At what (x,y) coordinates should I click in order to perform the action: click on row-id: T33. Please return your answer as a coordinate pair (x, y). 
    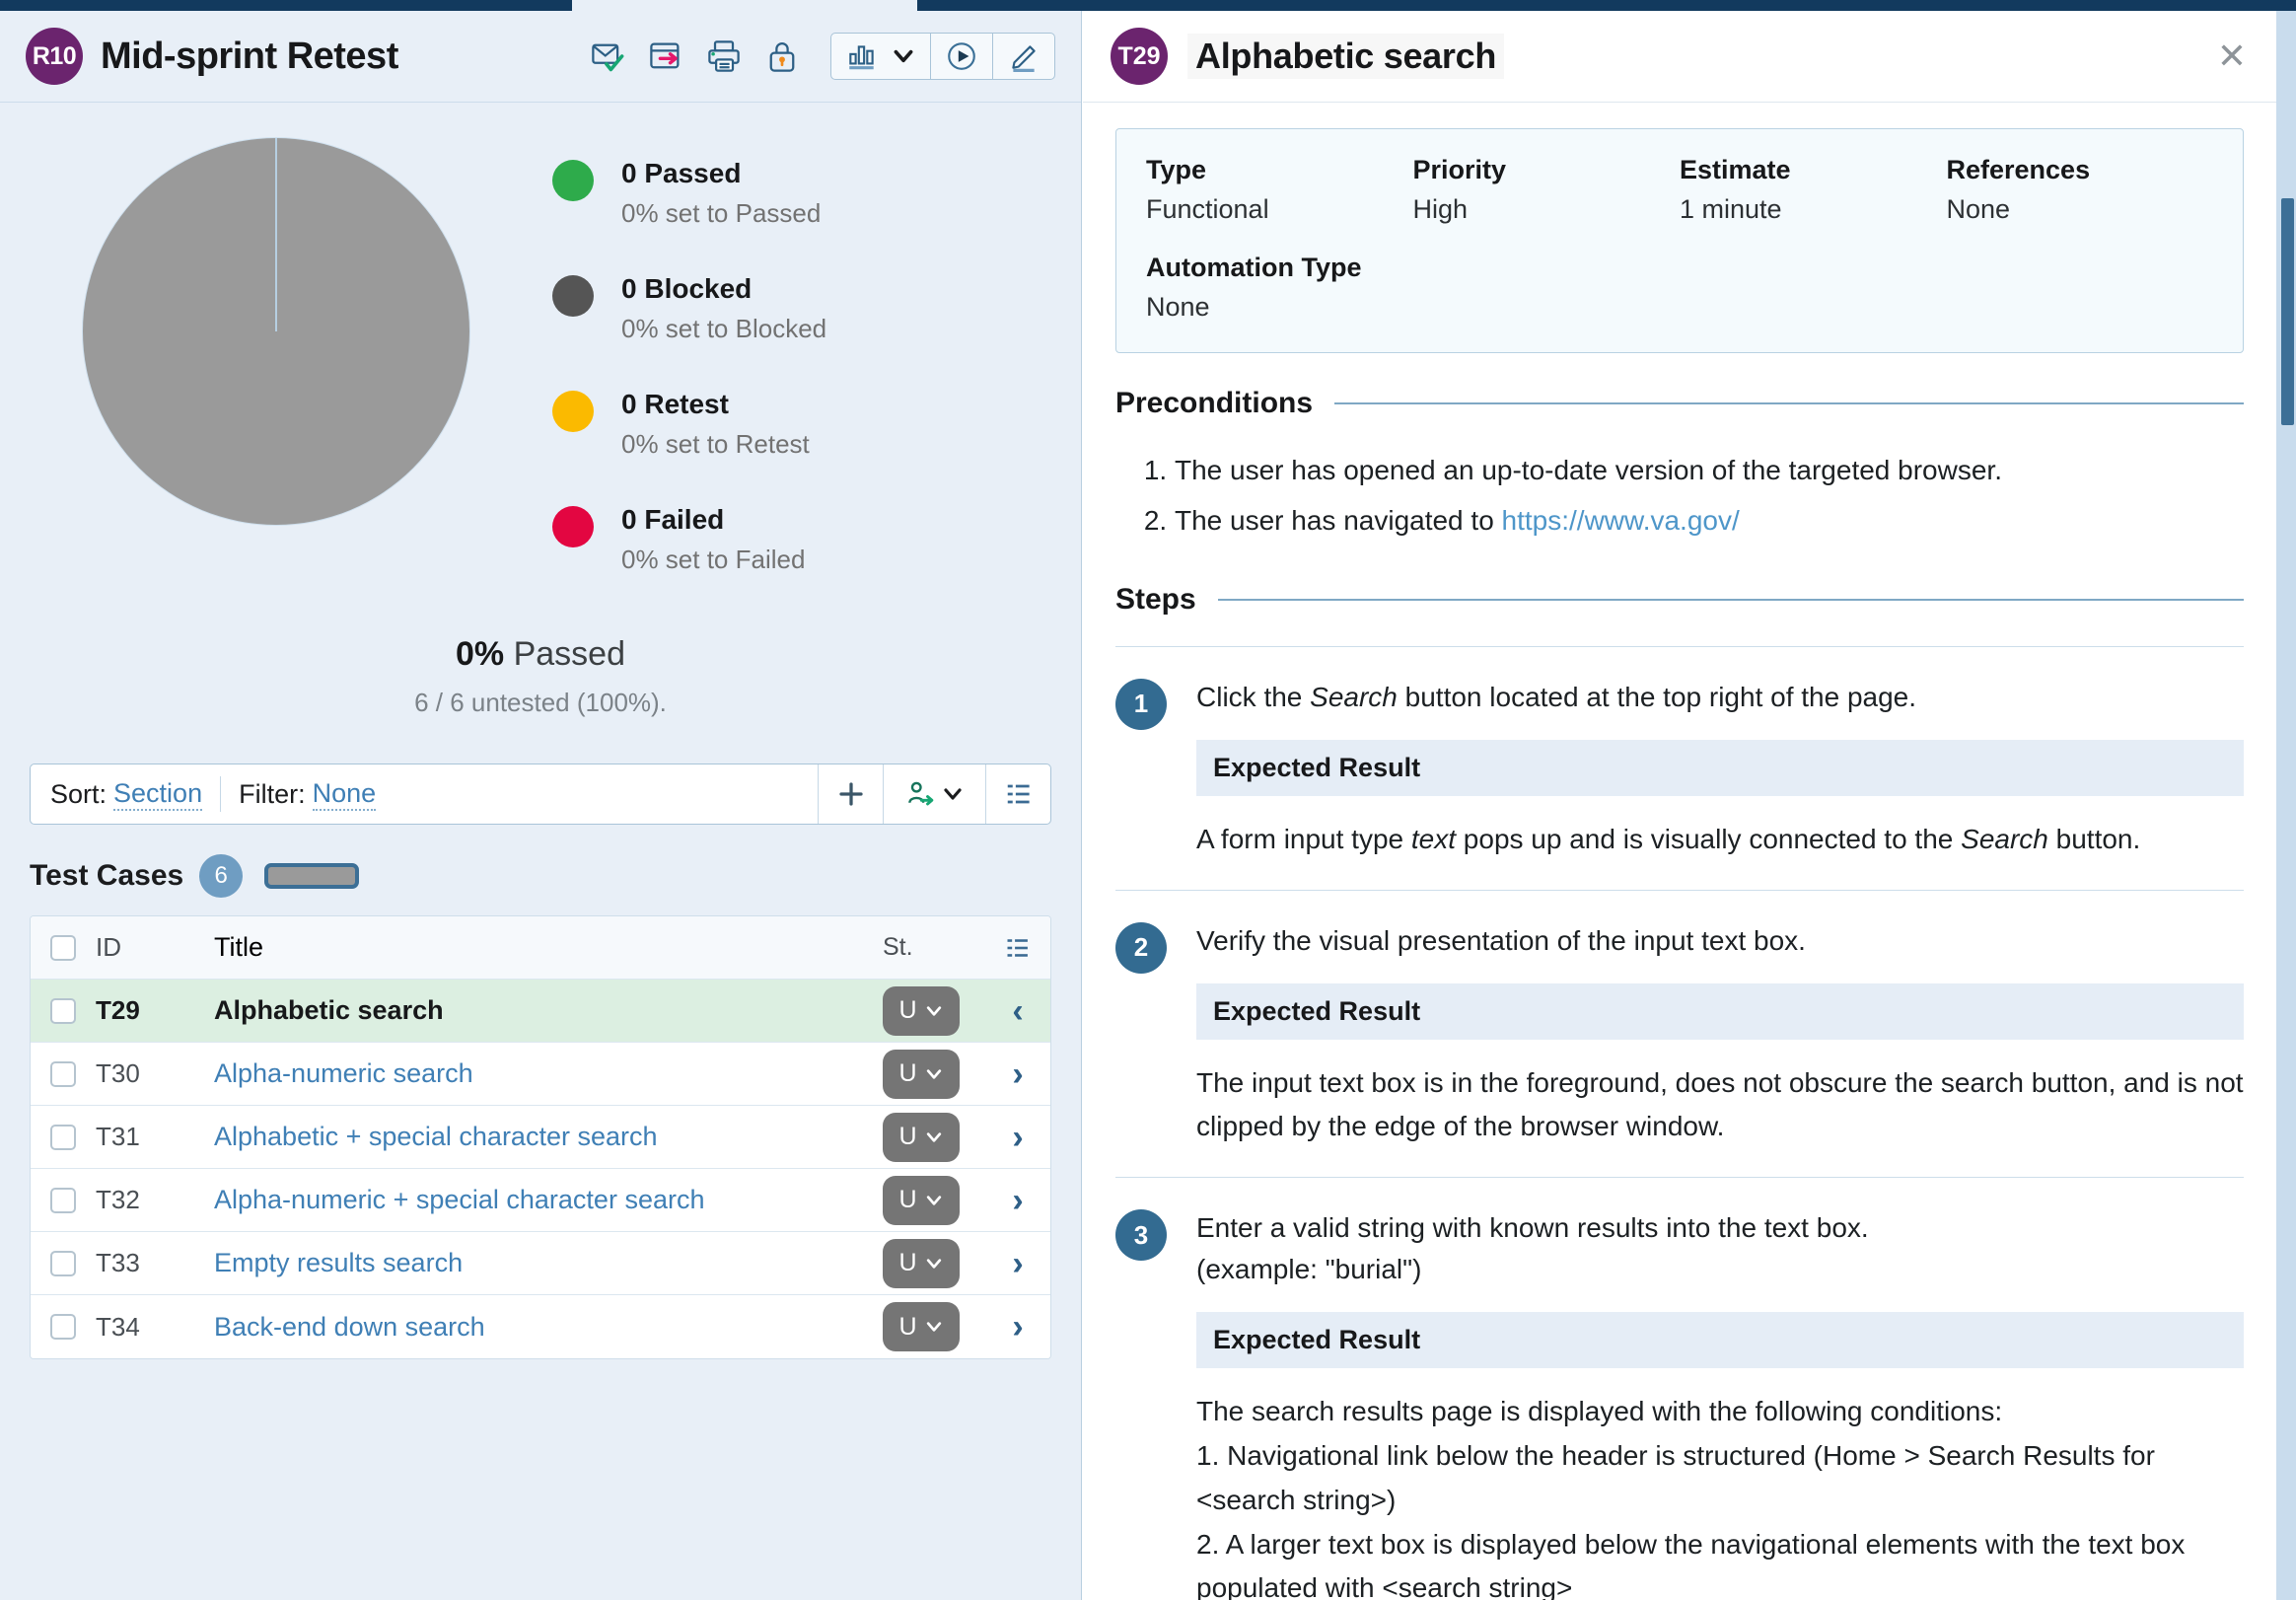
    Looking at the image, I should click on (118, 1262).